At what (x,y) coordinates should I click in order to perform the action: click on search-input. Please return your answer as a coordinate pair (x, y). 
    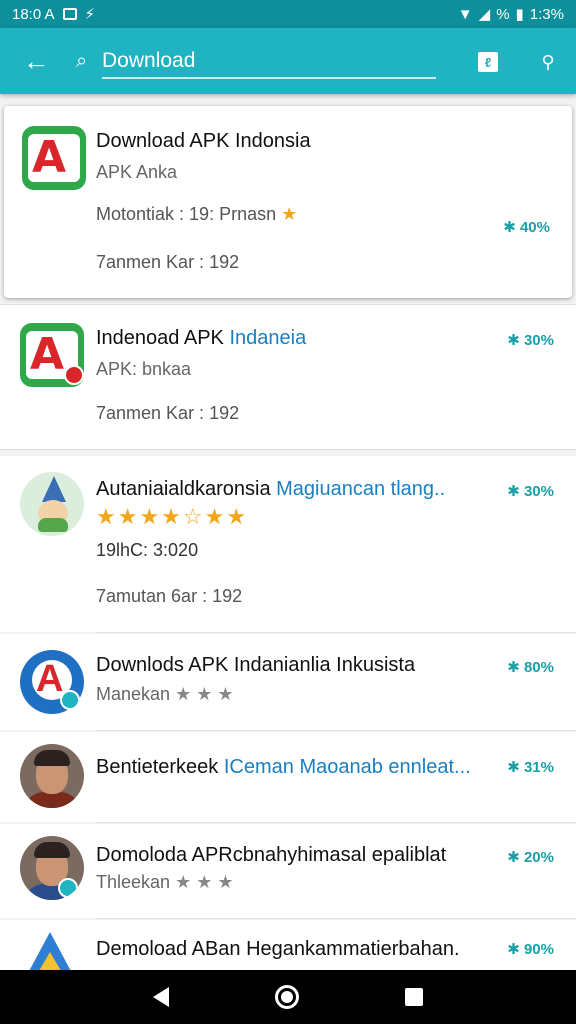
    Looking at the image, I should click on (267, 61).